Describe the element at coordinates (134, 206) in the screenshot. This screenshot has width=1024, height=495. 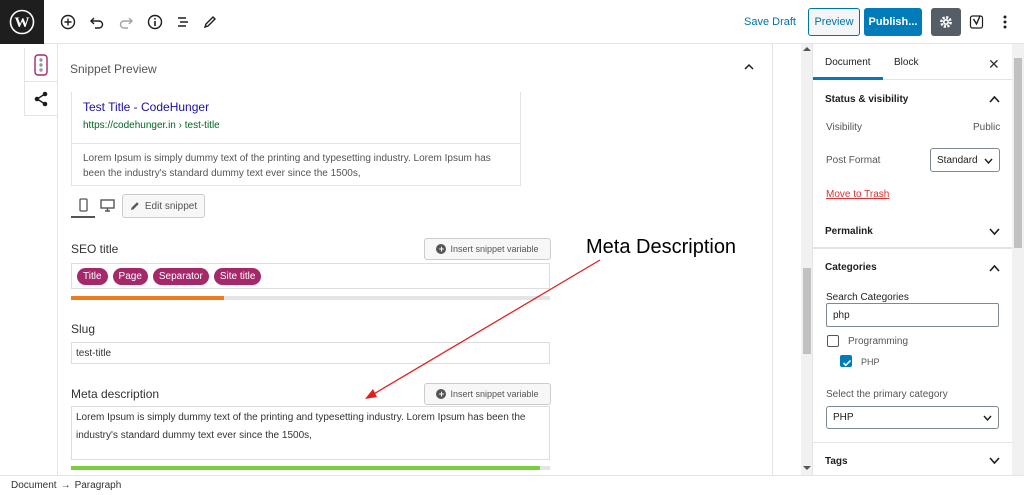
I see `pencil-icon` at that location.